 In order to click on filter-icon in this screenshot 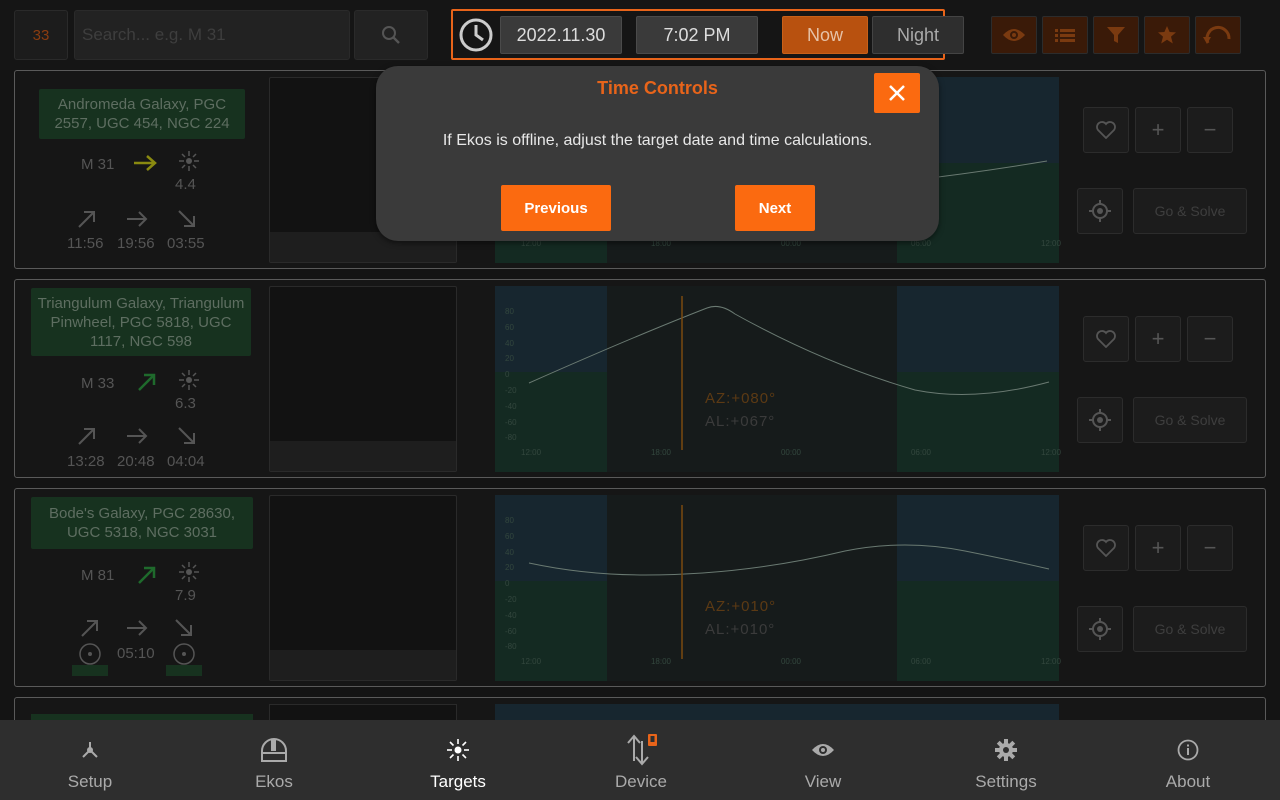, I will do `click(1116, 35)`.